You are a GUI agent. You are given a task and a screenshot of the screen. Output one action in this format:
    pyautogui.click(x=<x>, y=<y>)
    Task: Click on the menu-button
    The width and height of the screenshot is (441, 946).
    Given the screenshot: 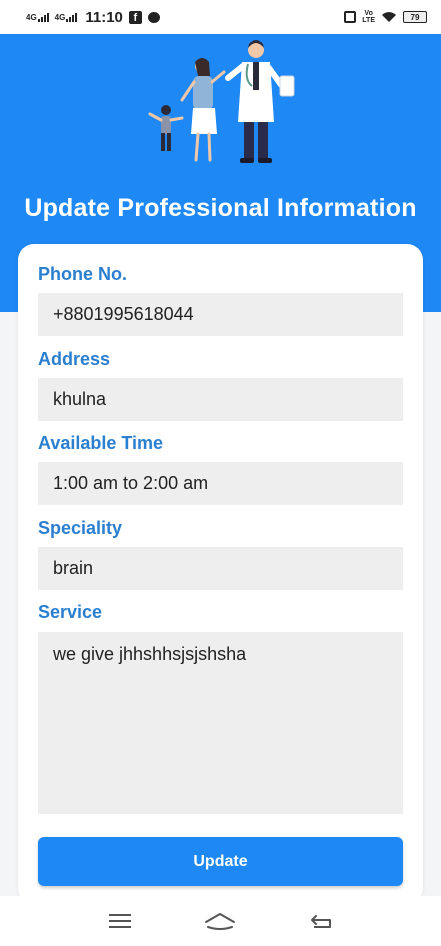 What is the action you would take?
    pyautogui.click(x=120, y=921)
    